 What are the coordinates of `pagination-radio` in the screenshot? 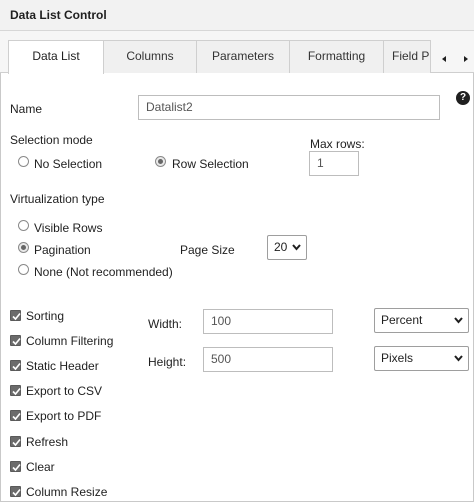 It's located at (23, 247).